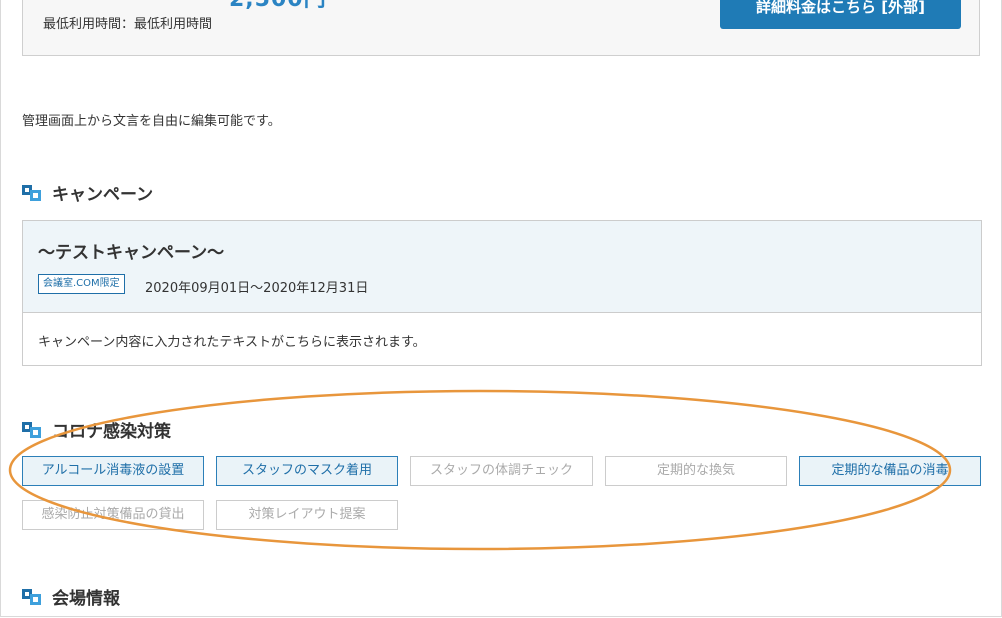 The width and height of the screenshot is (1002, 618). I want to click on venue-section-label: 会場情報, so click(86, 599).